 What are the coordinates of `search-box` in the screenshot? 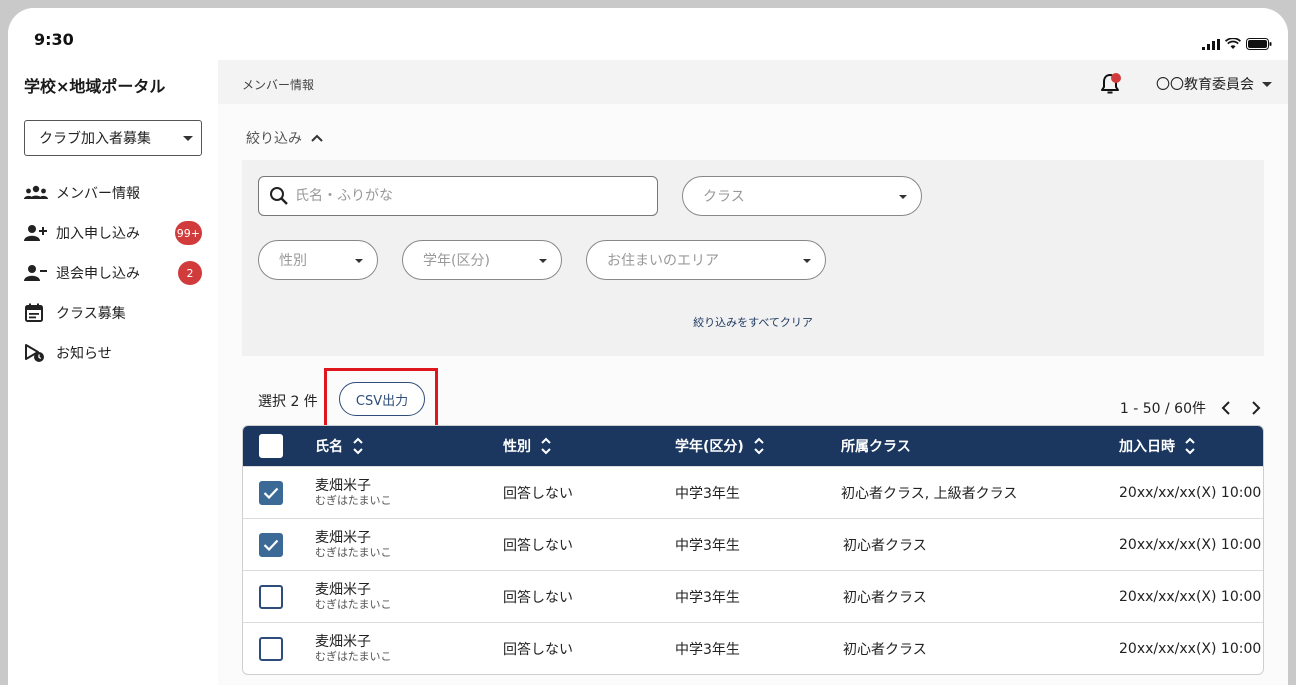 It's located at (458, 196).